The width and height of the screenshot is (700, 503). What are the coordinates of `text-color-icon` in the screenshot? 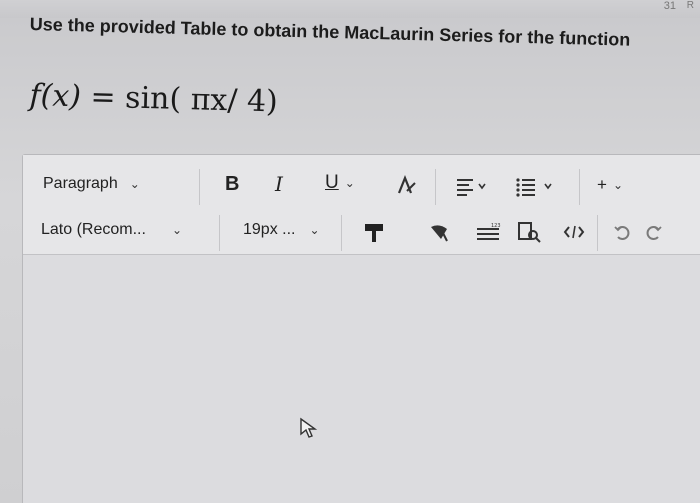 It's located at (406, 186).